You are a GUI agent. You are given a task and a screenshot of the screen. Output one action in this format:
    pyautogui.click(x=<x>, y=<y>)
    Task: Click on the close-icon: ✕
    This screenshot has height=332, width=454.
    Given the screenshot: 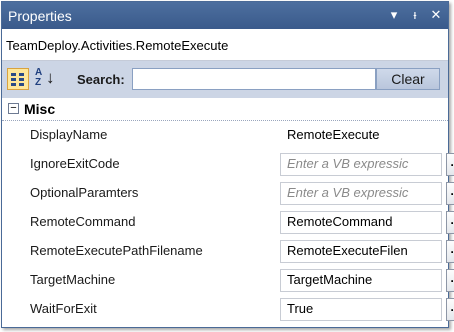 What is the action you would take?
    pyautogui.click(x=436, y=15)
    